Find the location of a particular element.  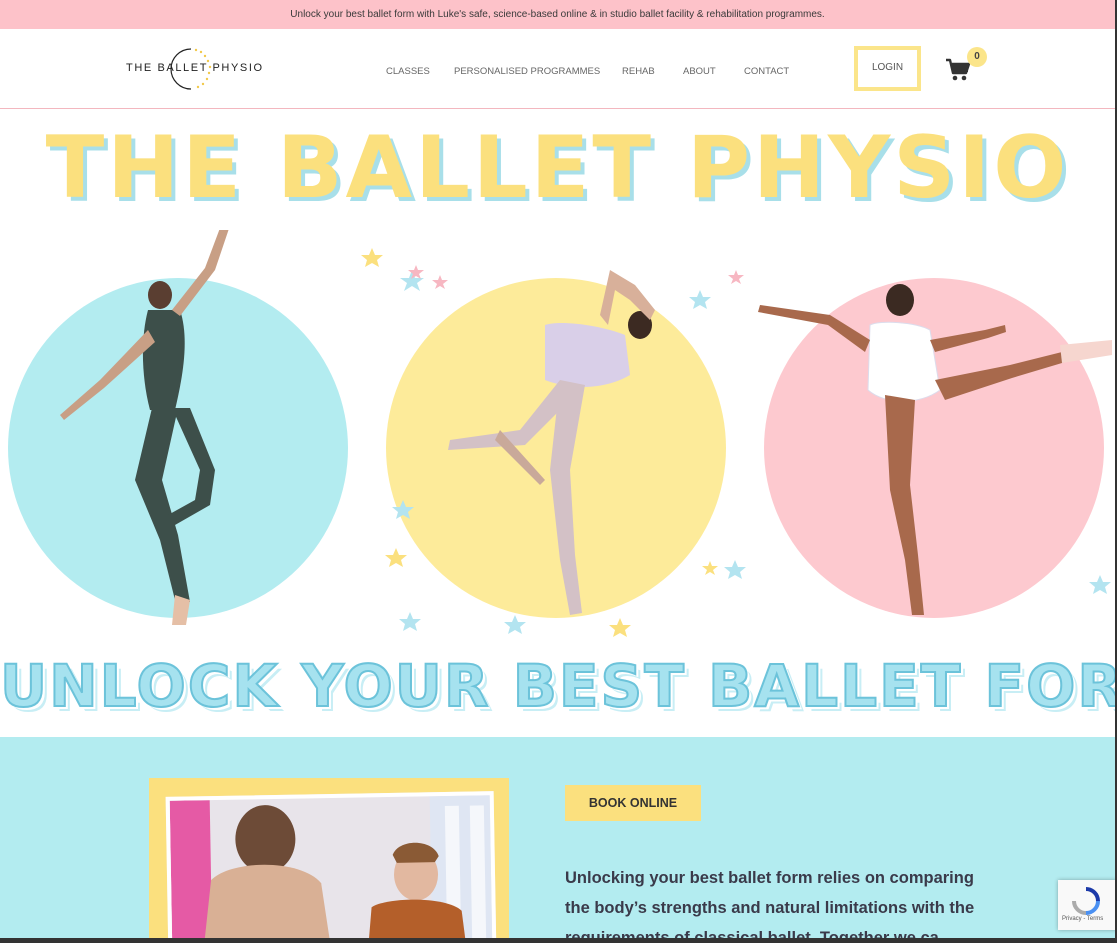

nav-rehab: REHAB is located at coordinates (638, 71).